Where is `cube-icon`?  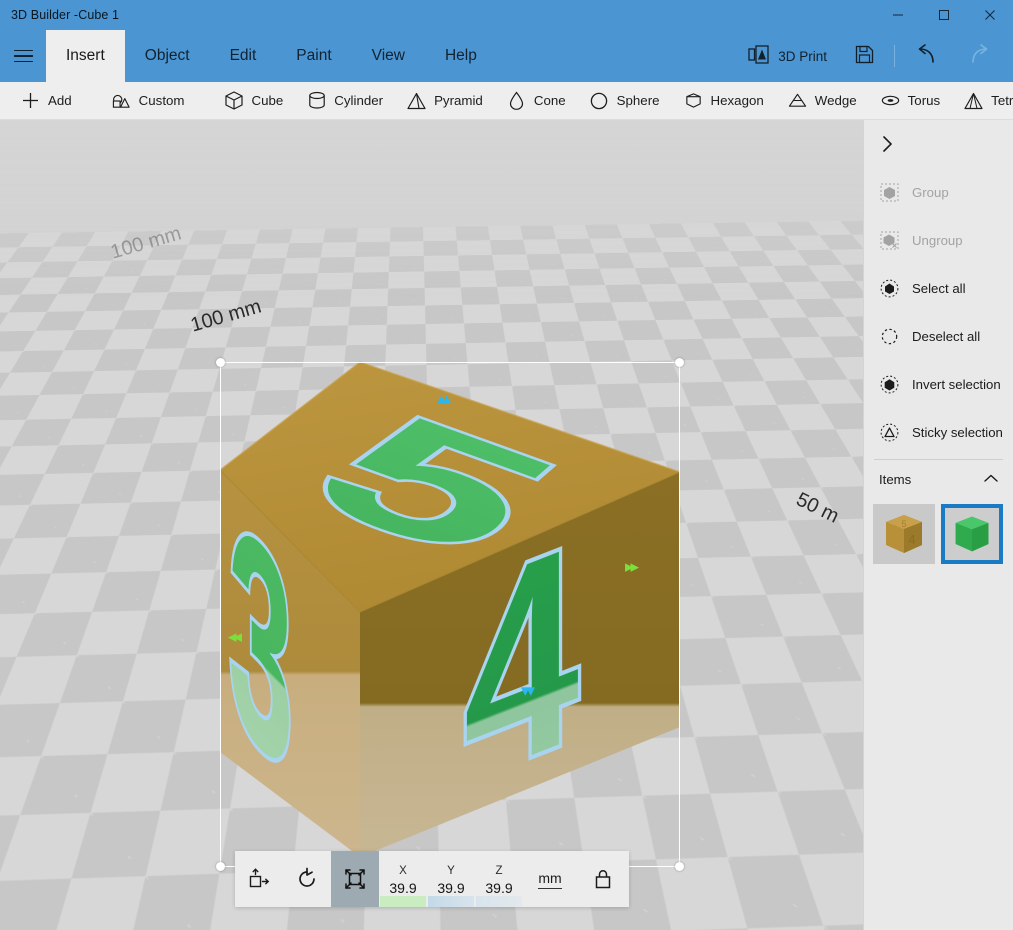 cube-icon is located at coordinates (233, 100).